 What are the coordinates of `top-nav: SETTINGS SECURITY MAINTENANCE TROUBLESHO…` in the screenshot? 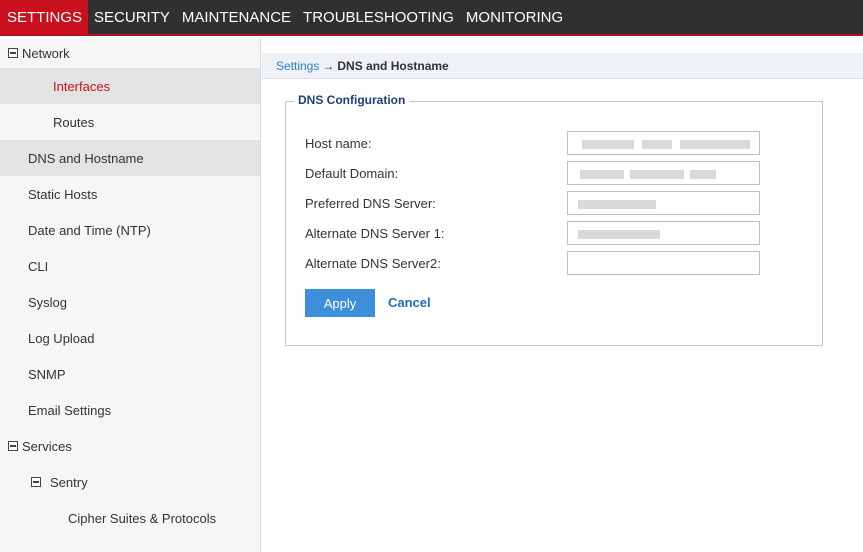 It's located at (431, 18).